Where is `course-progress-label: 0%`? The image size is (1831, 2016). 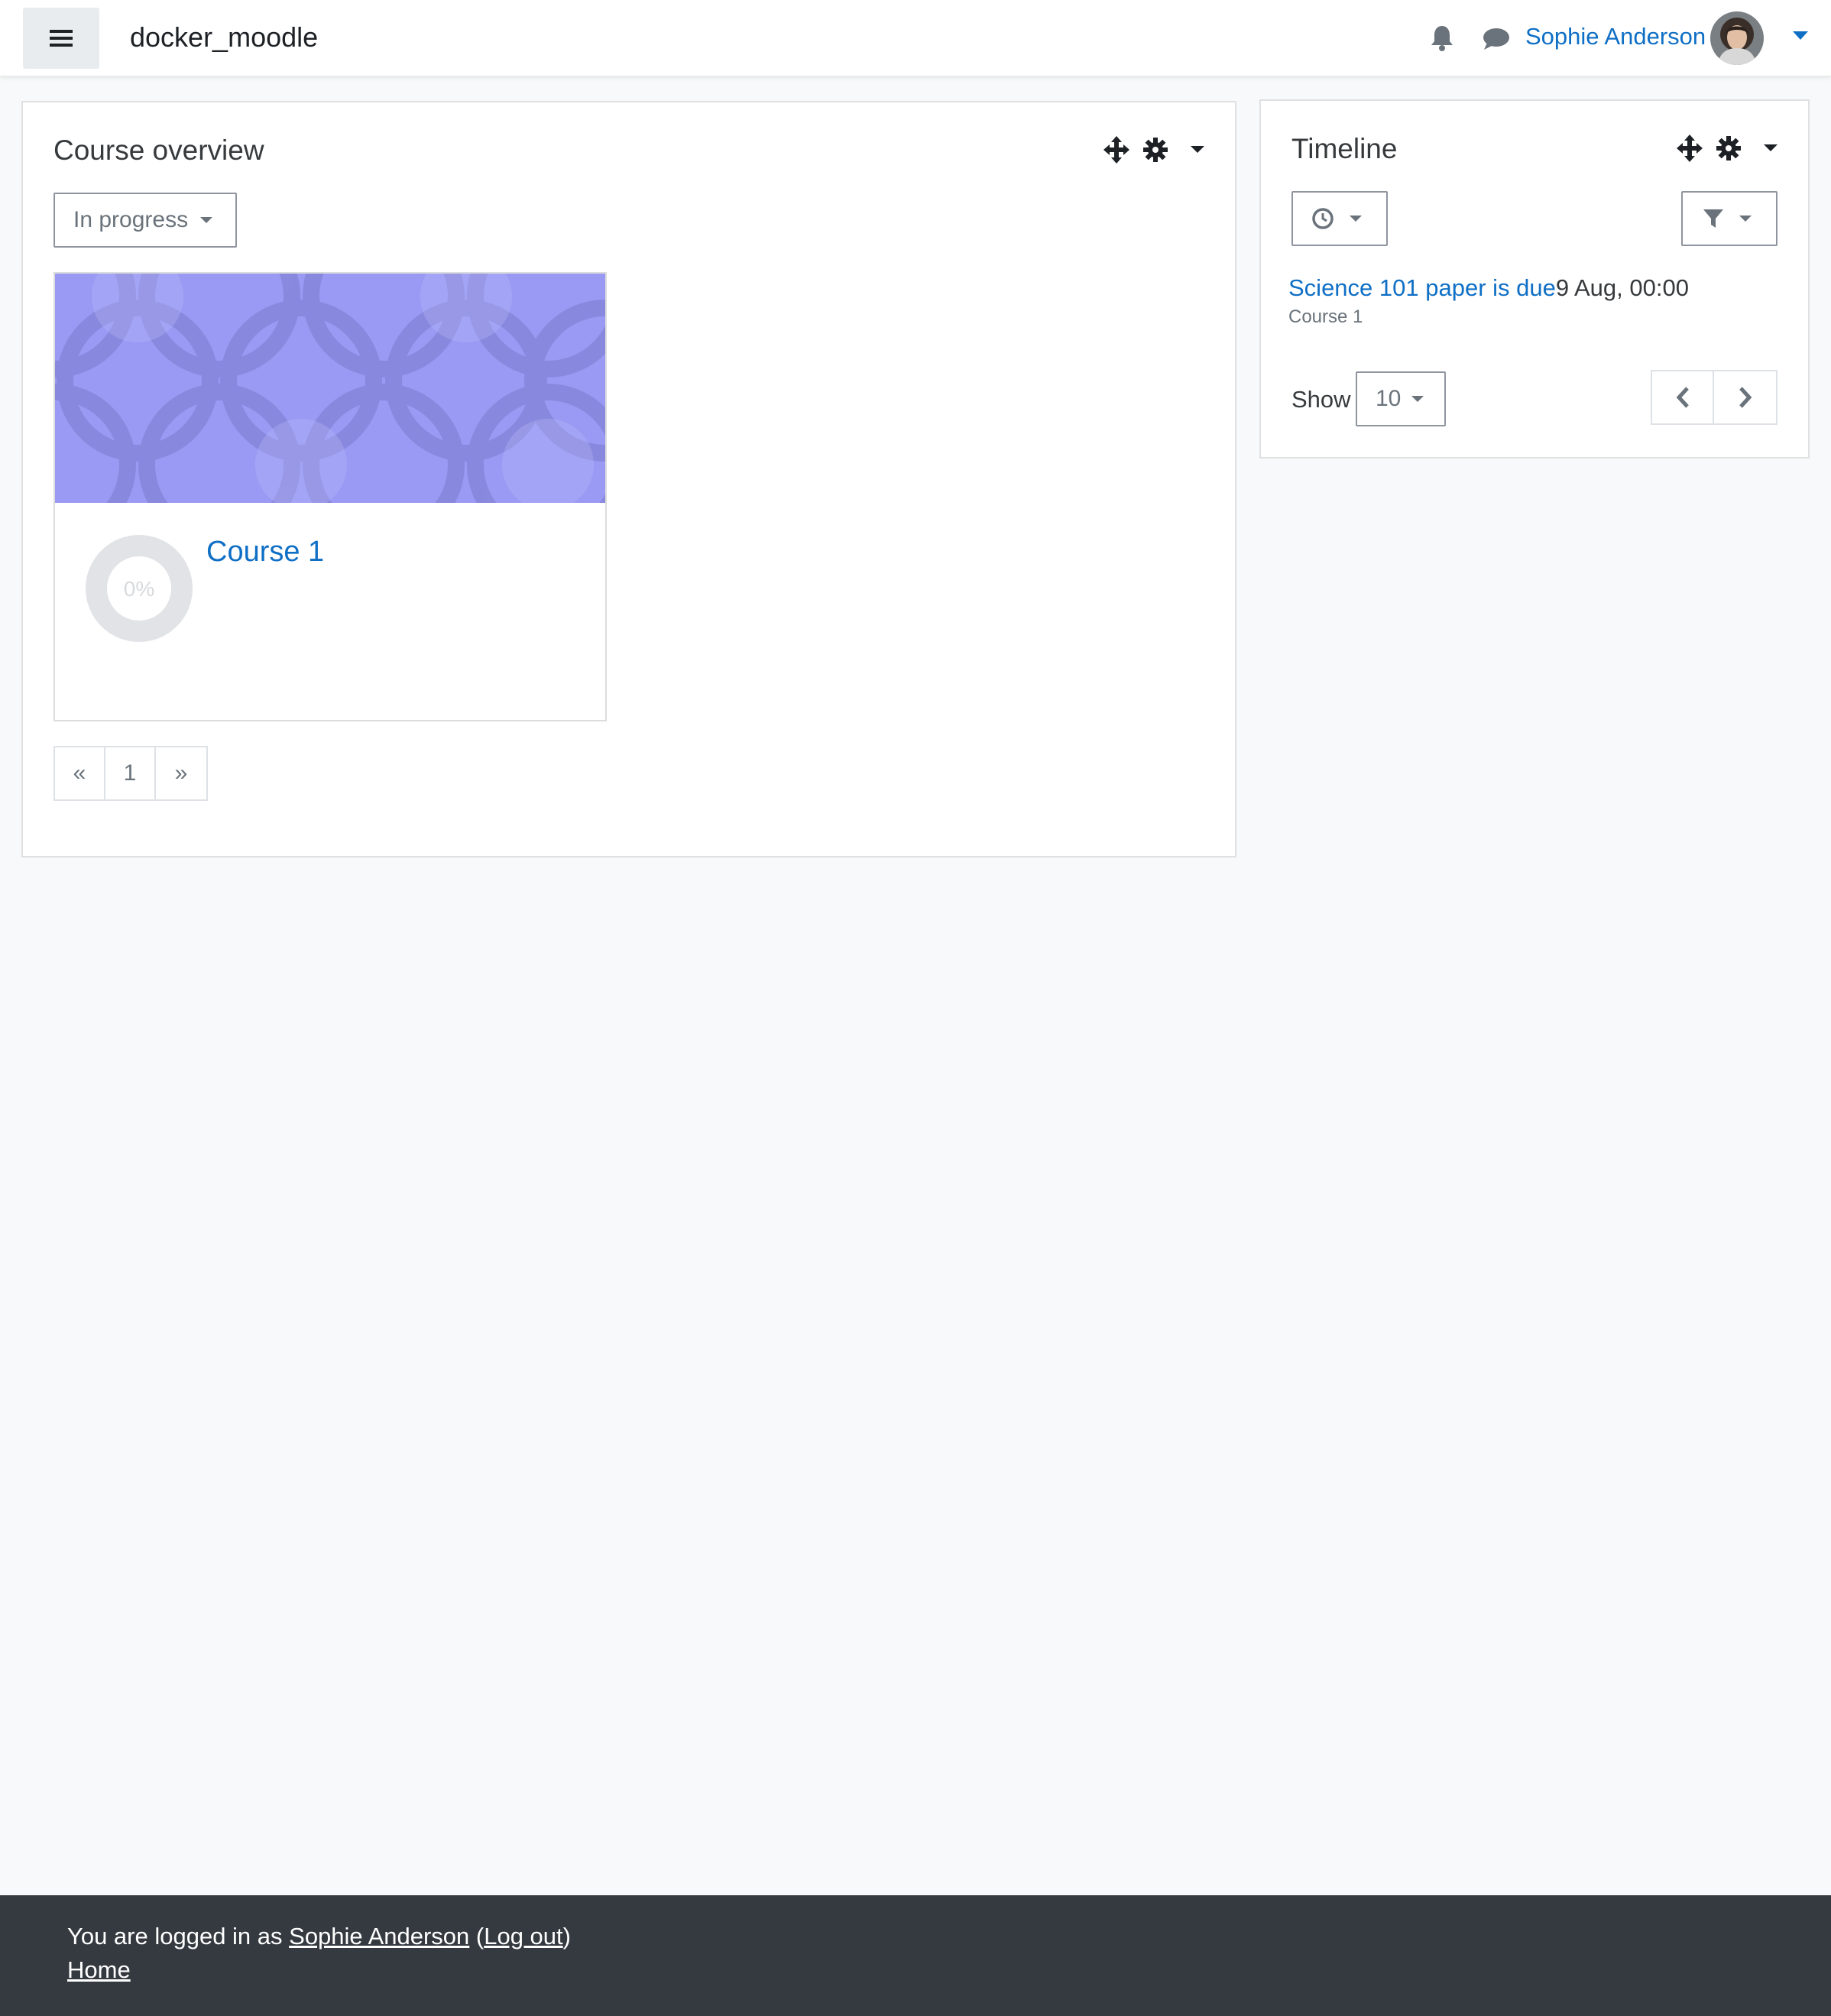
course-progress-label: 0% is located at coordinates (139, 589).